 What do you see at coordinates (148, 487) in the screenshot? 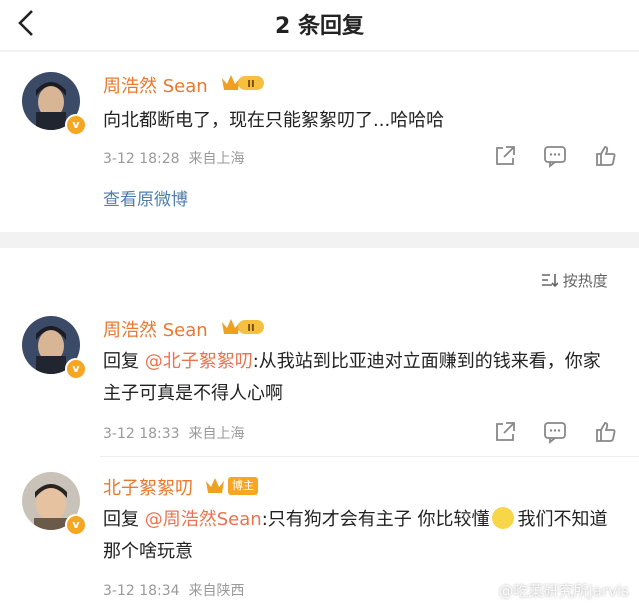
I see `author-name: 北子絮絮叨` at bounding box center [148, 487].